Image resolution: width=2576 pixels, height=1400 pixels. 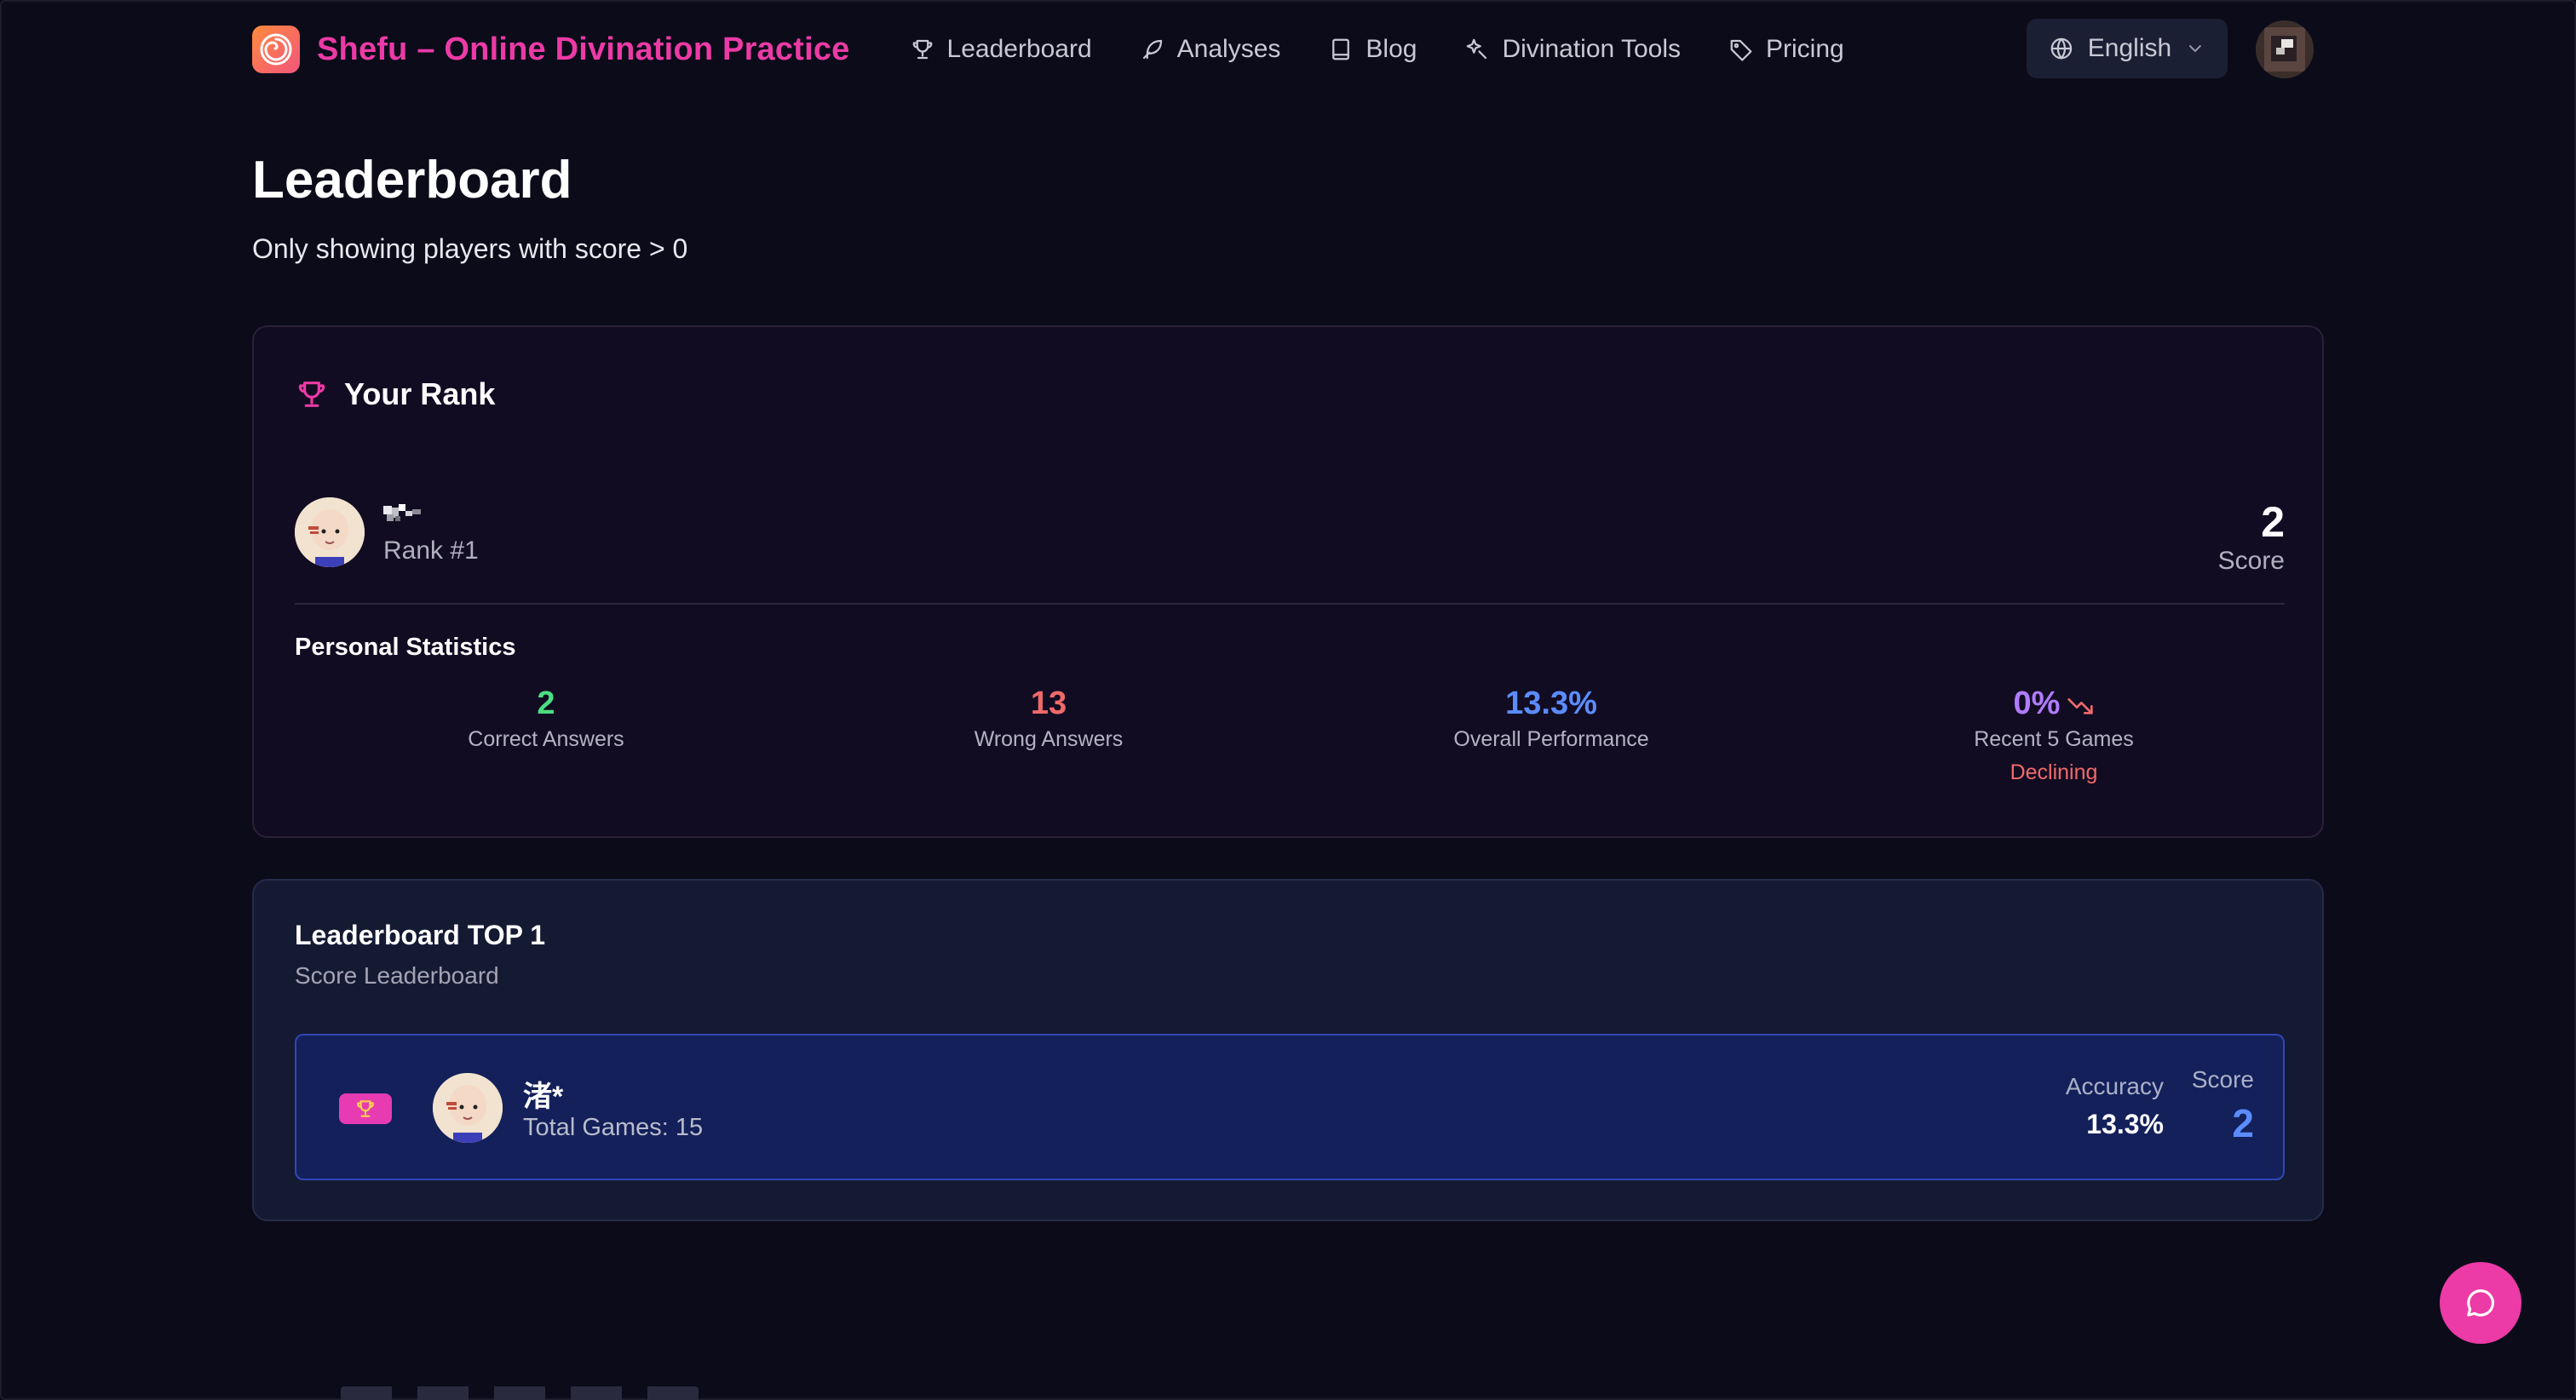 I want to click on brand-title: Shefu – Online Divination Practice, so click(x=583, y=49).